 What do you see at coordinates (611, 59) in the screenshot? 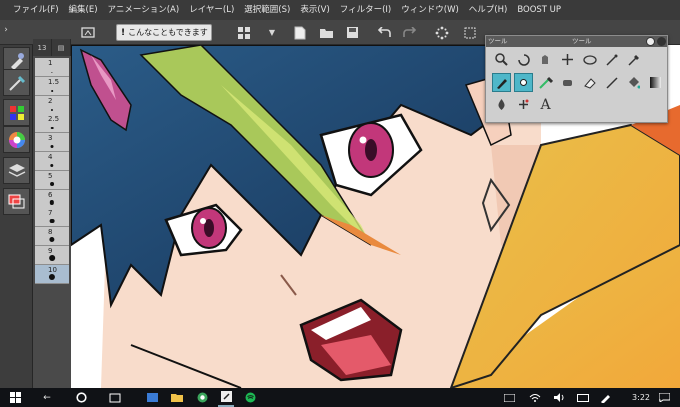
I see `wand-icon` at bounding box center [611, 59].